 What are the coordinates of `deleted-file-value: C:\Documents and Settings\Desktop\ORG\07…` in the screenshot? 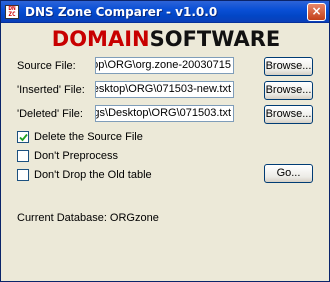 It's located at (163, 113).